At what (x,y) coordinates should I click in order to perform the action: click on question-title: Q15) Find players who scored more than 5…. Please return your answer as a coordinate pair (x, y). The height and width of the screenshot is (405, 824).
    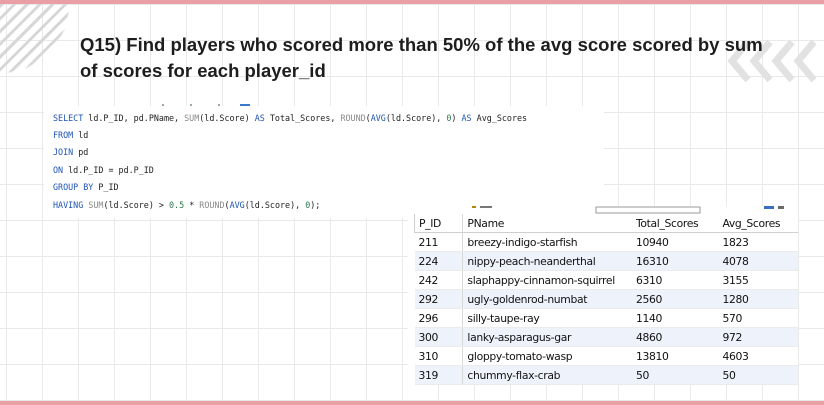
    Looking at the image, I should click on (421, 57).